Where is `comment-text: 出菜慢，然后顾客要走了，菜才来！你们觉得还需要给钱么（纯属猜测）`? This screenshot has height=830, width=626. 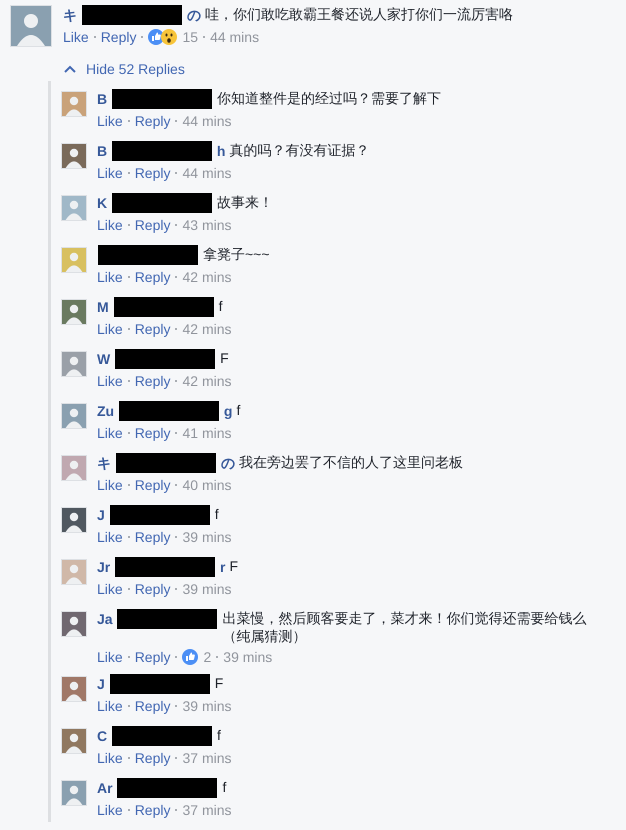
comment-text: 出菜慢，然后顾客要走了，菜才来！你们觉得还需要给钱么（纯属猜测） is located at coordinates (405, 627).